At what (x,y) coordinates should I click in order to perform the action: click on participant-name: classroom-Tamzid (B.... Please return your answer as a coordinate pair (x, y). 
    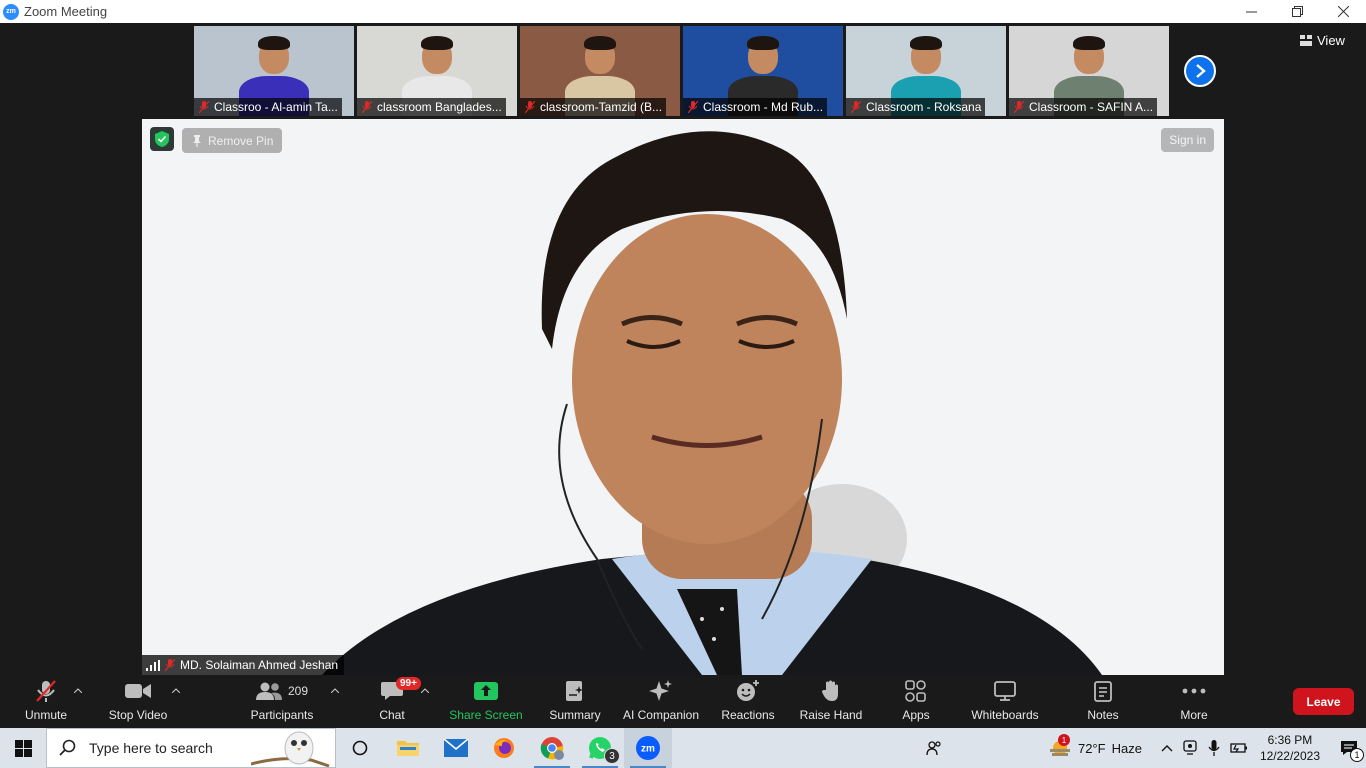
    Looking at the image, I should click on (601, 107).